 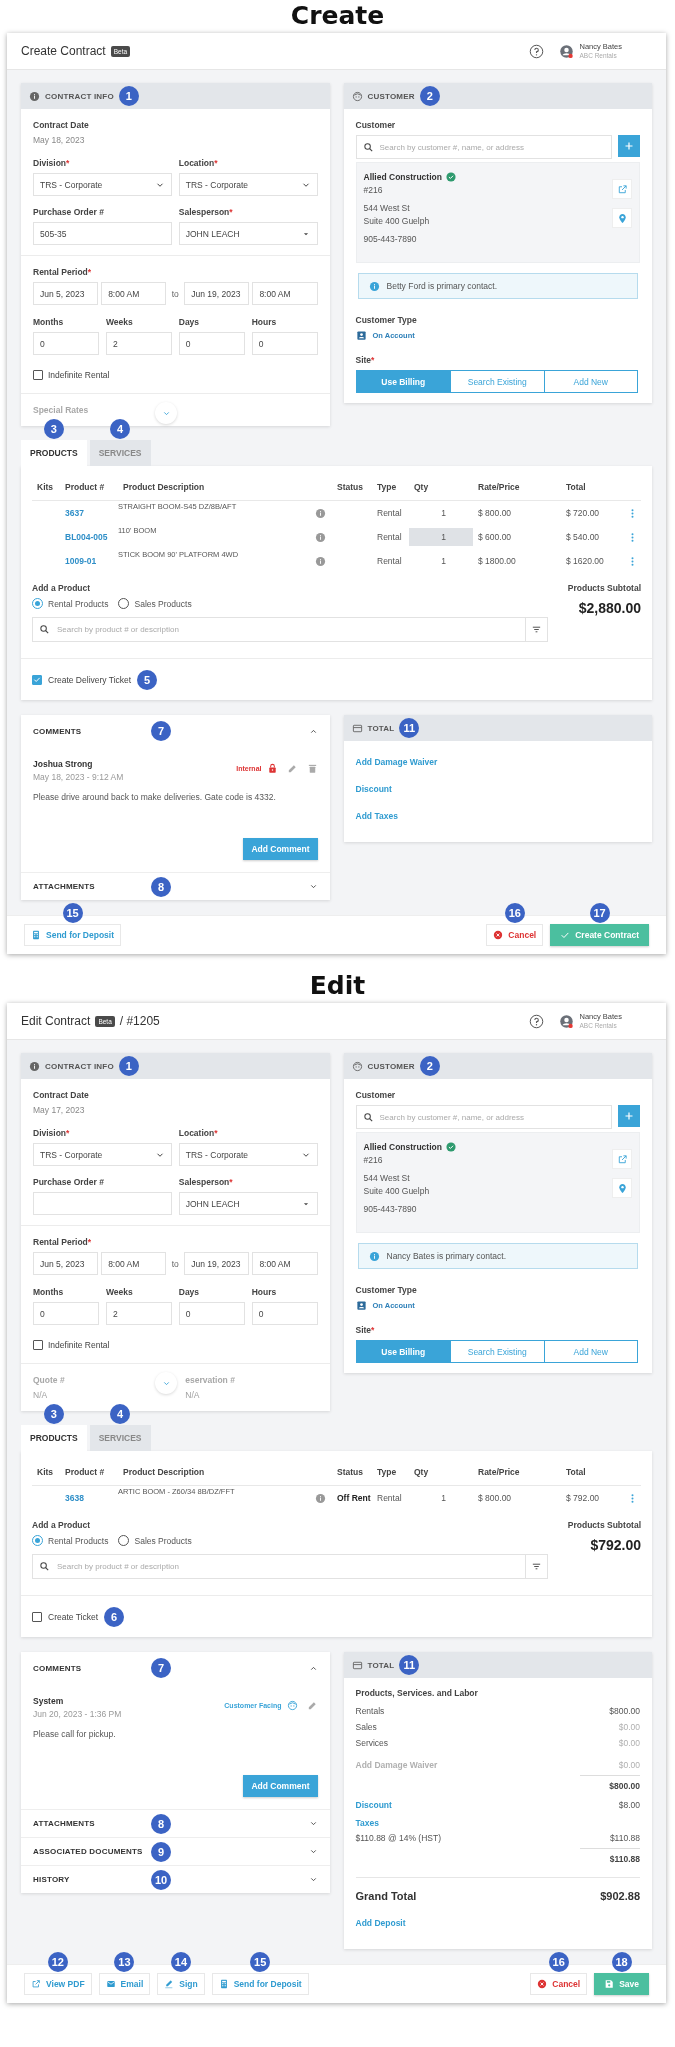 What do you see at coordinates (495, 537) in the screenshot?
I see `table-cell-text: $ 600.00` at bounding box center [495, 537].